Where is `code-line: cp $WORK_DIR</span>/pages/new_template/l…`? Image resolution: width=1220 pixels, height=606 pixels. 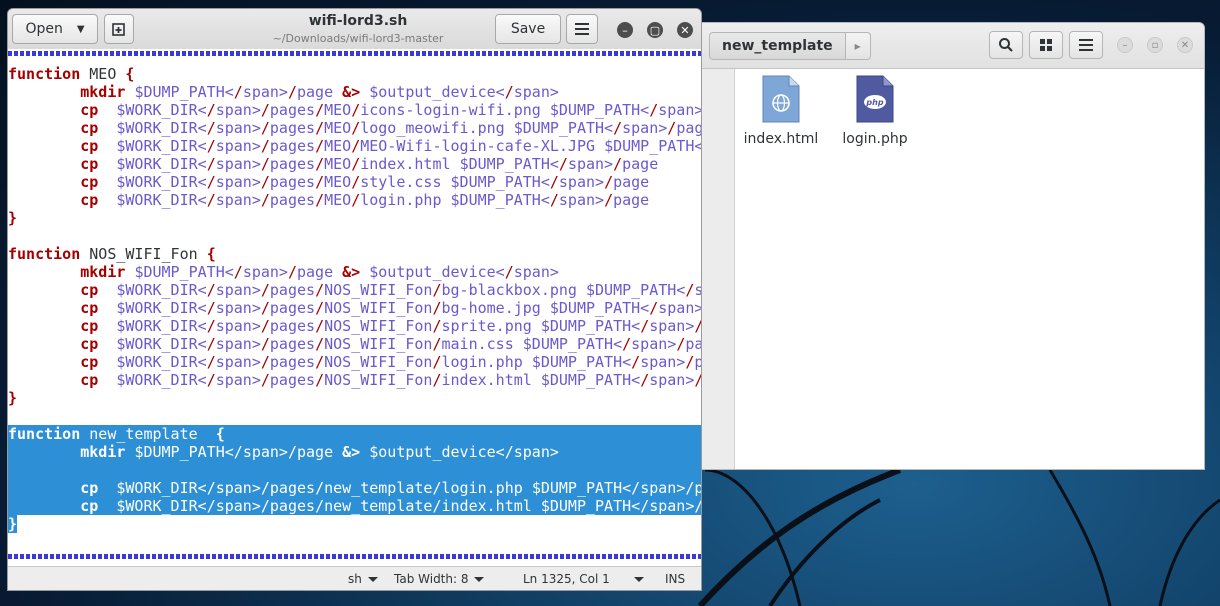
code-line: cp $WORK_DIR</span>/pages/new_template/l… is located at coordinates (354, 488).